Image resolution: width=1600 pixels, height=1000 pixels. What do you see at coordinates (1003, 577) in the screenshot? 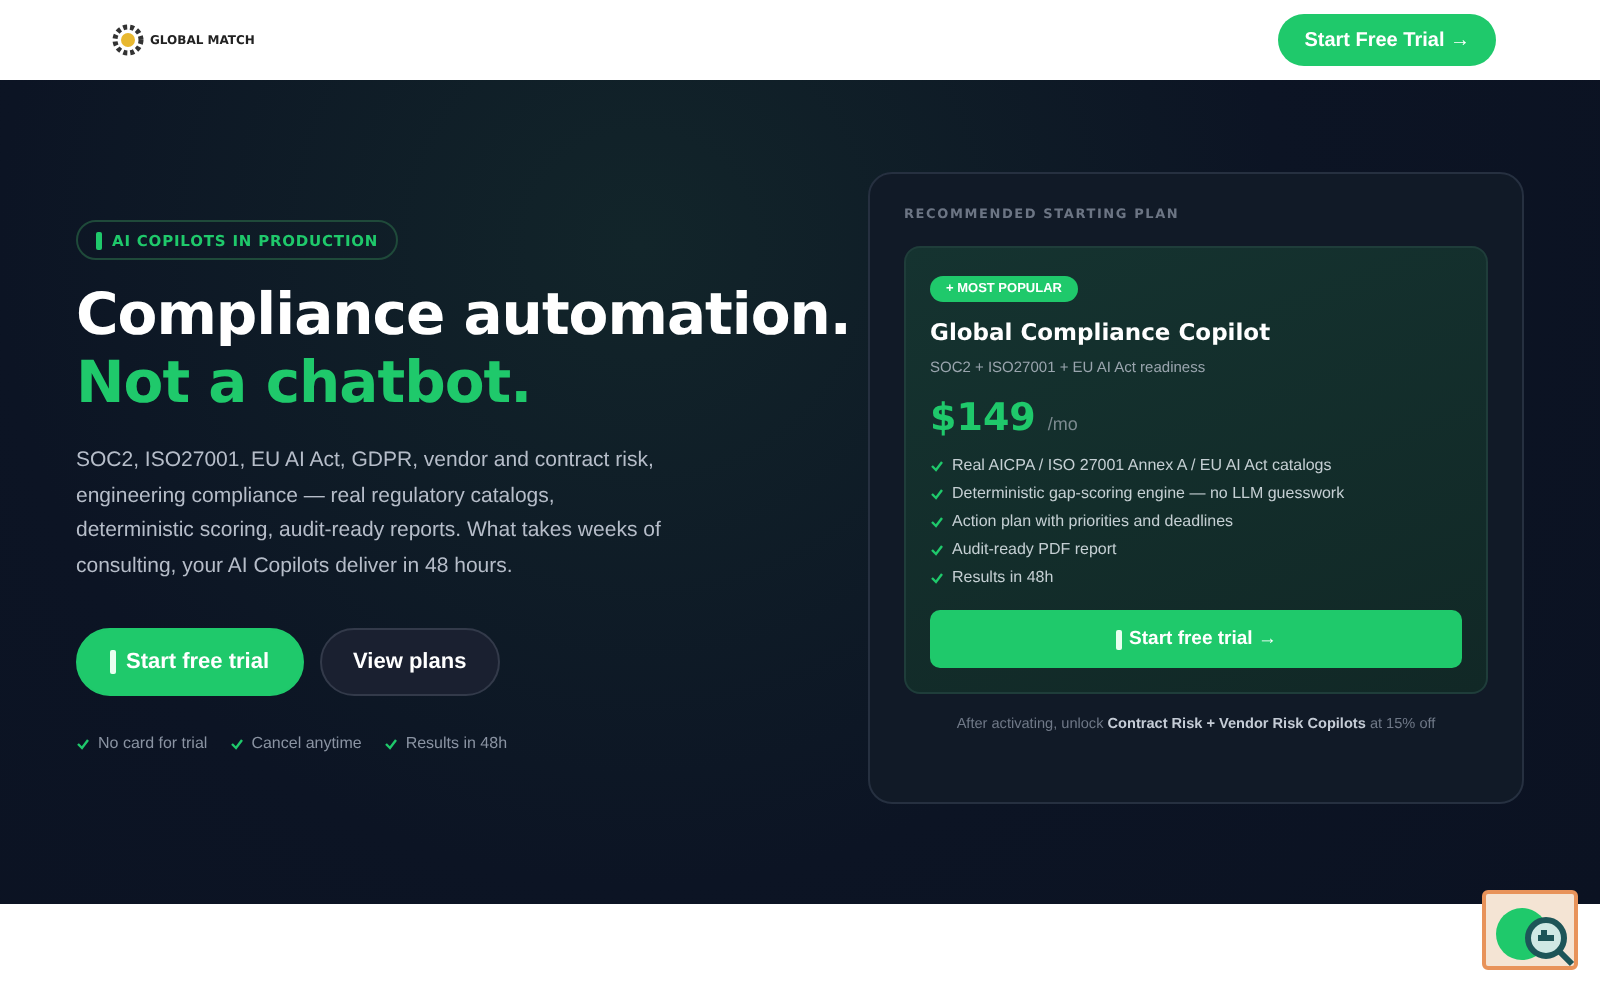
I see `feature-text: Results in 48h` at bounding box center [1003, 577].